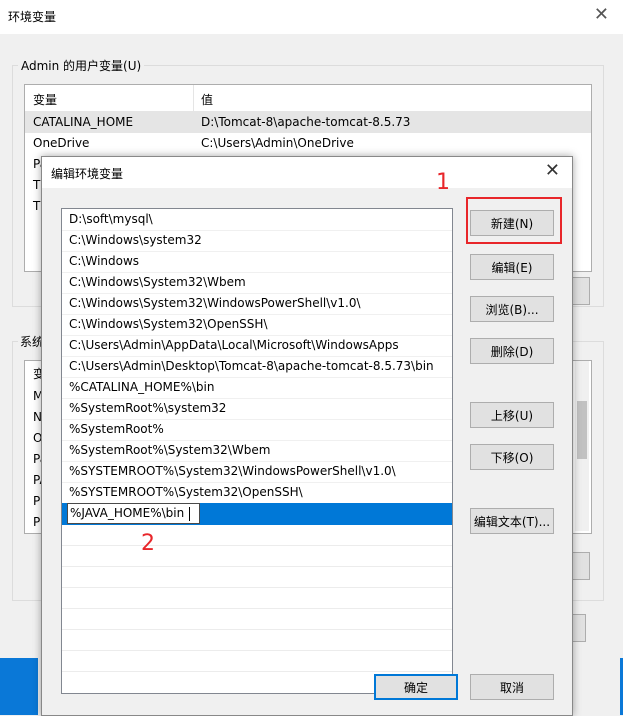 The height and width of the screenshot is (716, 623). What do you see at coordinates (157, 282) in the screenshot?
I see `path-entry-text: C:\Windows\System32\Wbem` at bounding box center [157, 282].